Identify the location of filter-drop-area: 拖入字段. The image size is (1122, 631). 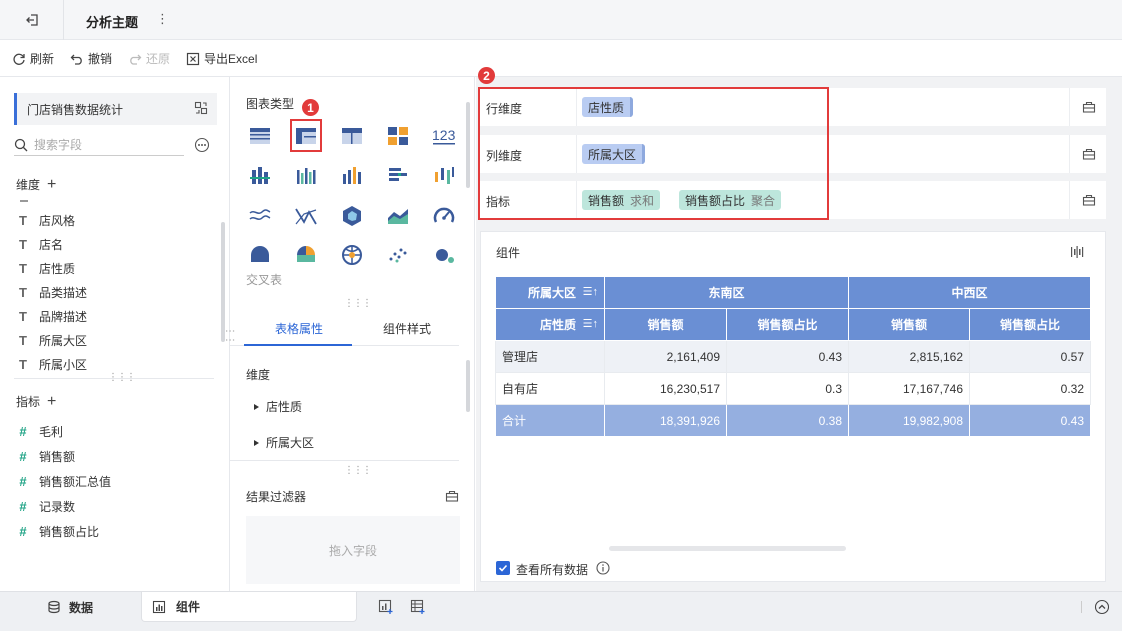
(353, 550).